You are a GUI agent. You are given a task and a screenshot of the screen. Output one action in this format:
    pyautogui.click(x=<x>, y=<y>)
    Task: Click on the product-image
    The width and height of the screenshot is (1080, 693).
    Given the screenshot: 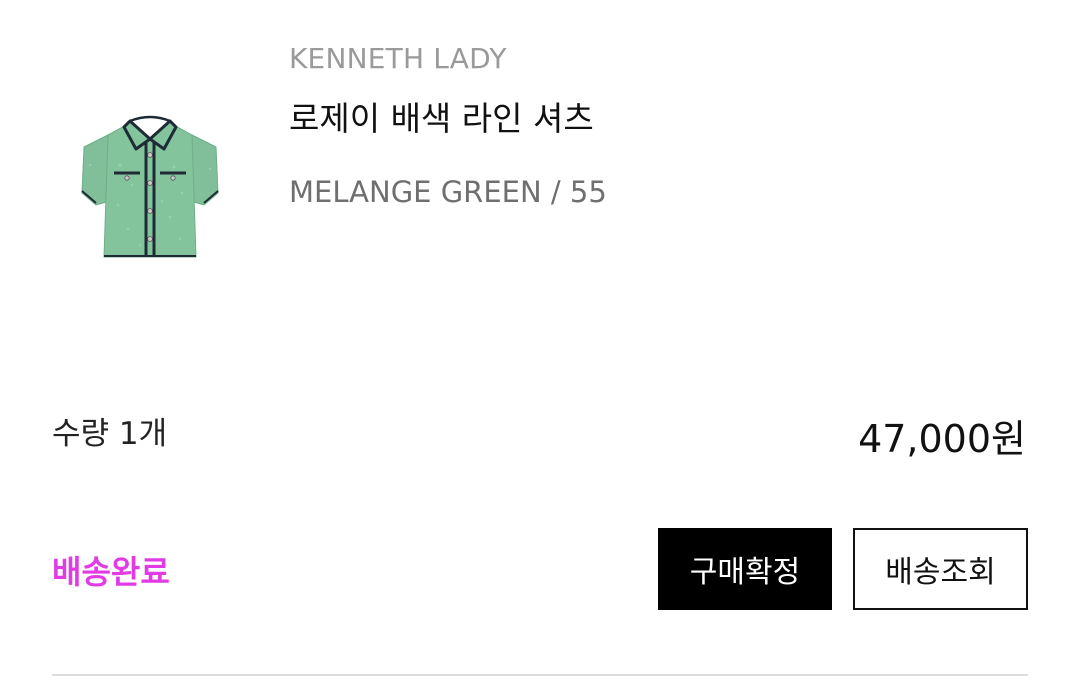 What is the action you would take?
    pyautogui.click(x=150, y=187)
    